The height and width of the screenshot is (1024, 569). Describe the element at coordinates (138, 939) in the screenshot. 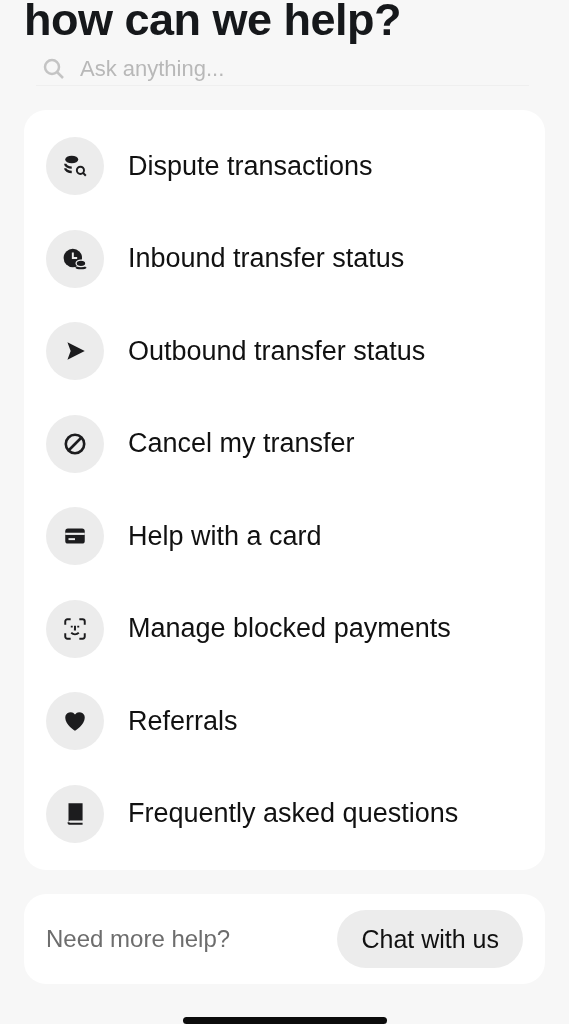

I see `help-text: Need more help?` at that location.